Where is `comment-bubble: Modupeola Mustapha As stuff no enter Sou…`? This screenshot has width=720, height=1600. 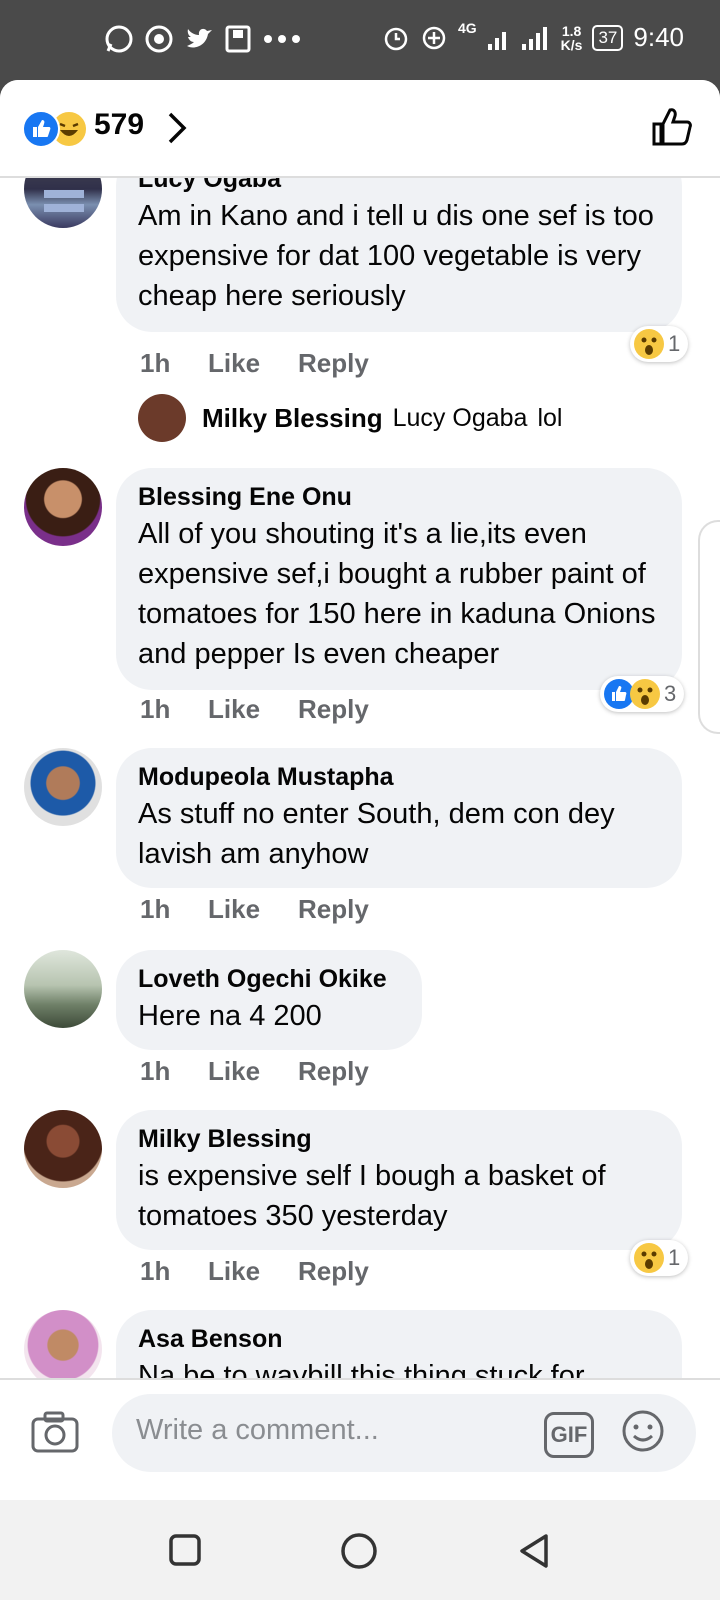
comment-bubble: Modupeola Mustapha As stuff no enter Sou… is located at coordinates (399, 818).